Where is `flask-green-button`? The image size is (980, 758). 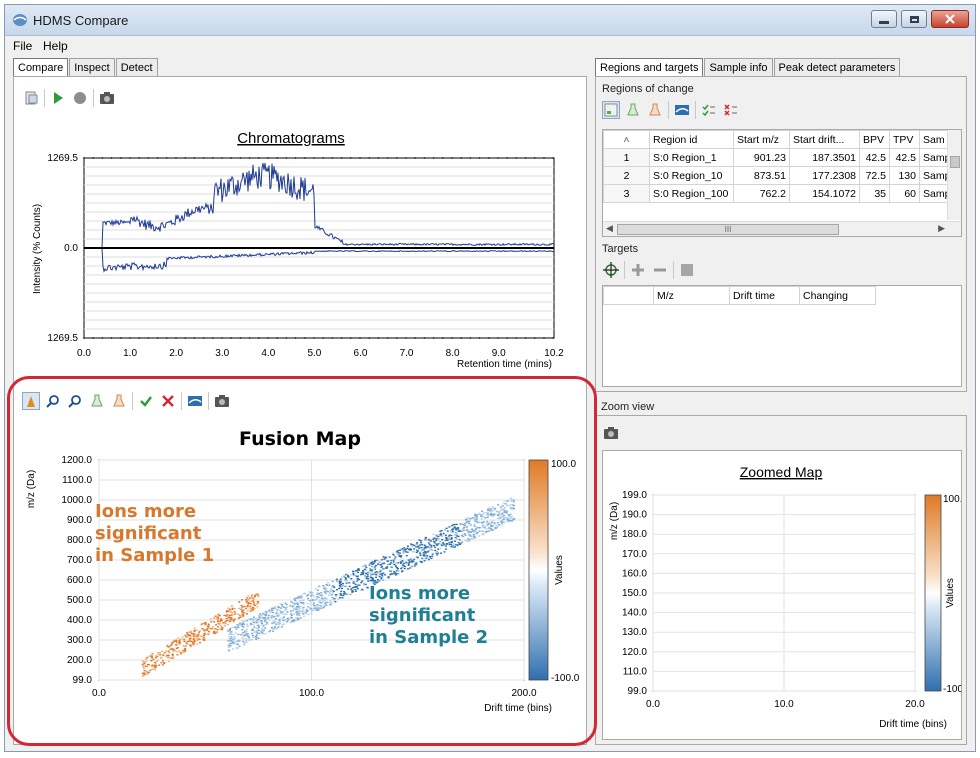 flask-green-button is located at coordinates (97, 401).